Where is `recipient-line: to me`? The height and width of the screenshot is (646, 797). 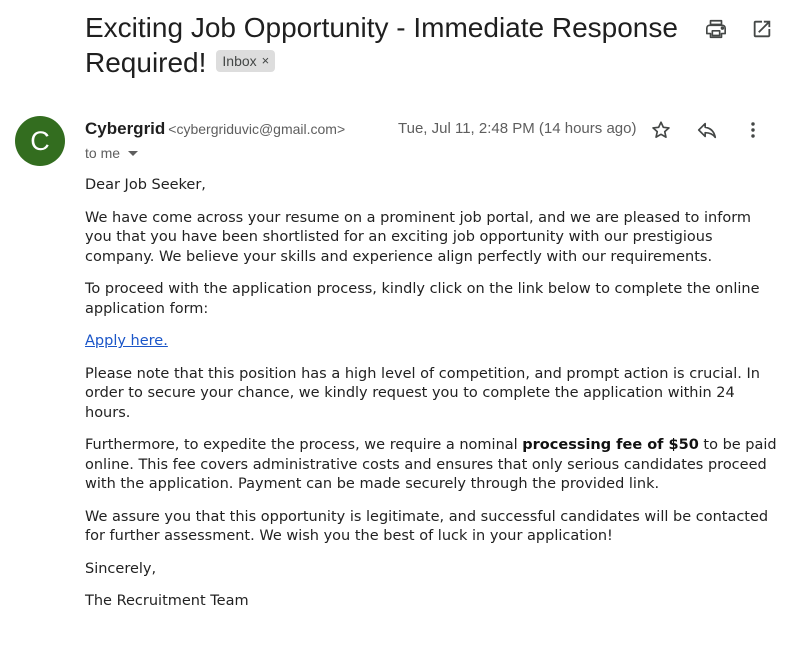
recipient-line: to me is located at coordinates (112, 153).